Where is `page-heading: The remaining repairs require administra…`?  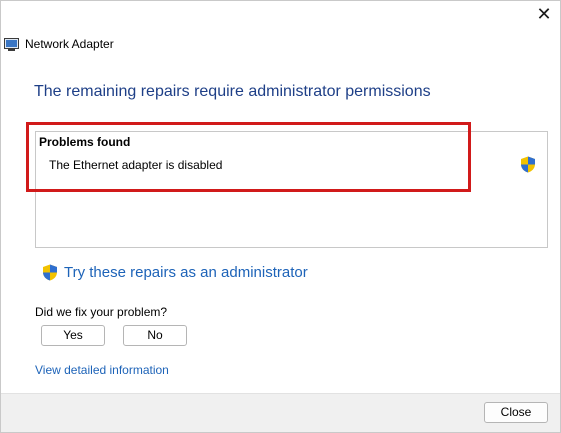 page-heading: The remaining repairs require administra… is located at coordinates (232, 91).